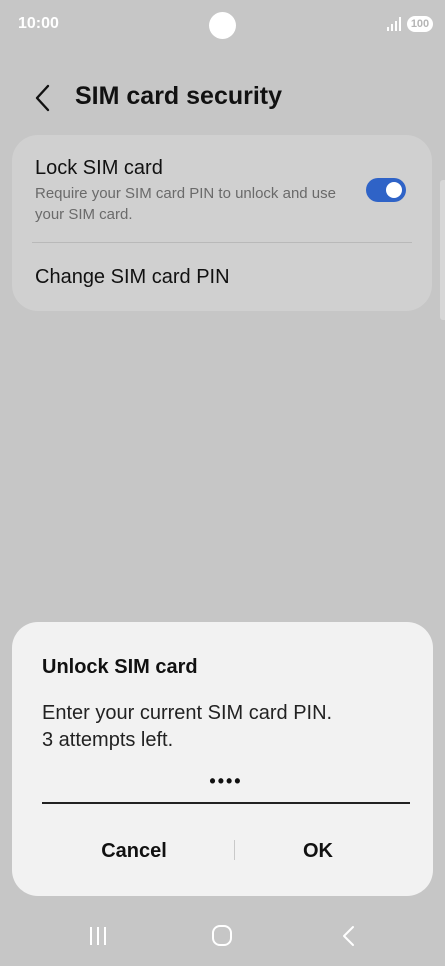  I want to click on page-title: SIM card security, so click(179, 96).